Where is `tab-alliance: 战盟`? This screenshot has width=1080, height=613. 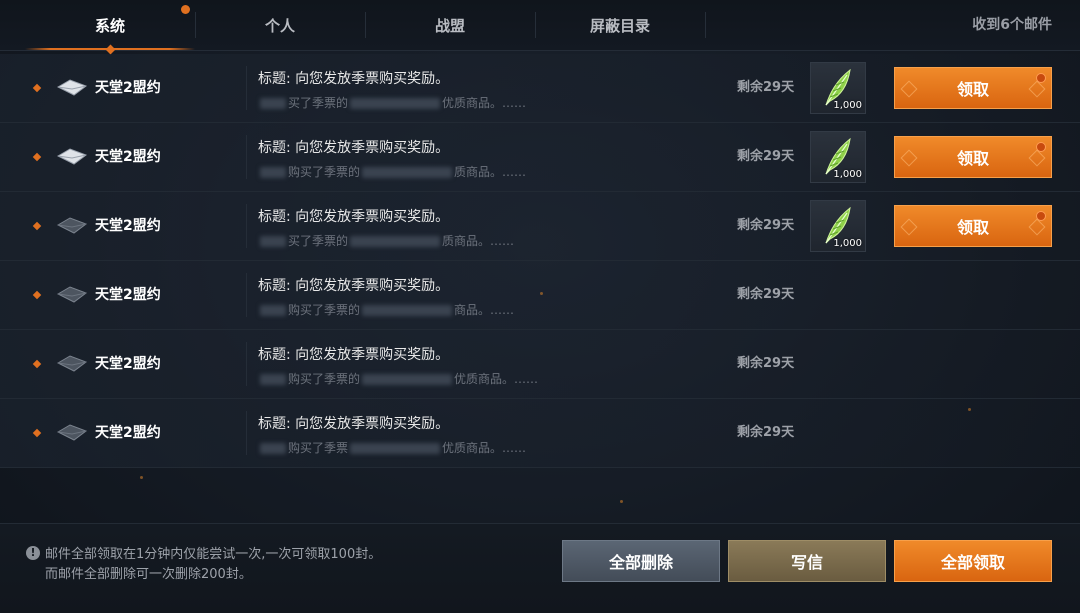
tab-alliance: 战盟 is located at coordinates (450, 25).